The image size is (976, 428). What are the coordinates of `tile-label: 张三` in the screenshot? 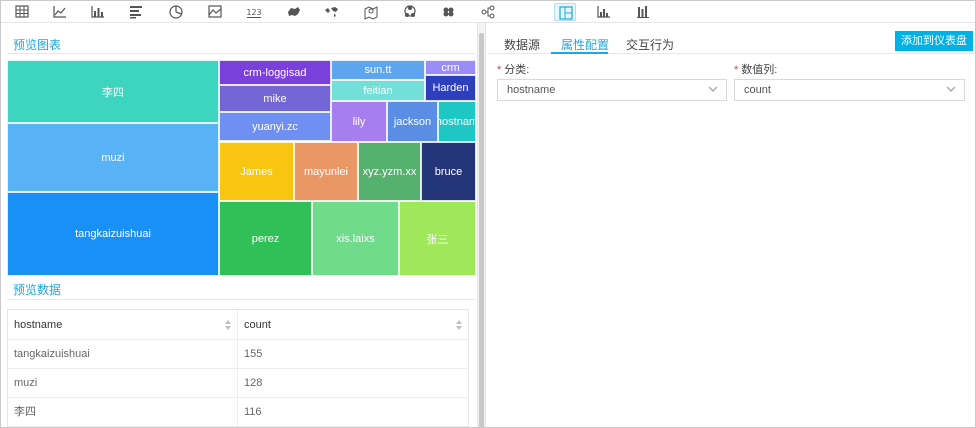 It's located at (437, 239).